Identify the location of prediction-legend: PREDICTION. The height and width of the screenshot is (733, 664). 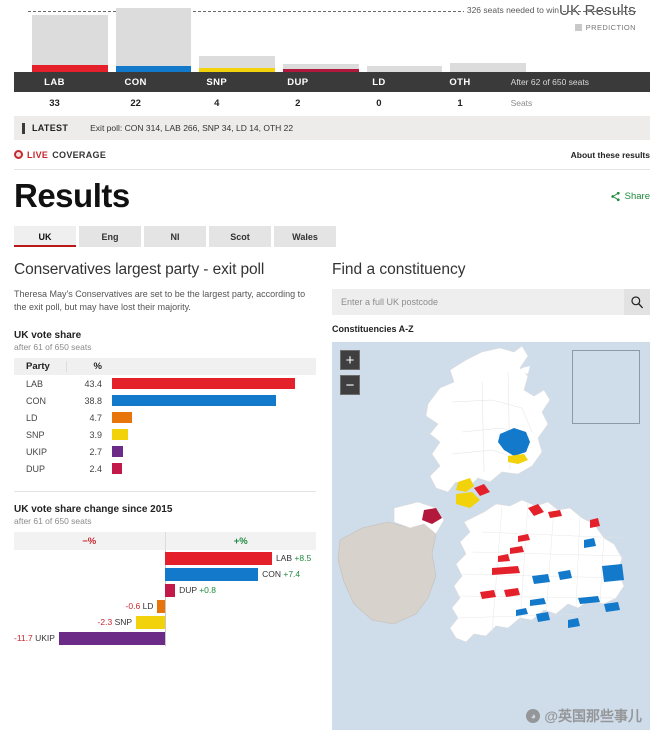
(605, 27).